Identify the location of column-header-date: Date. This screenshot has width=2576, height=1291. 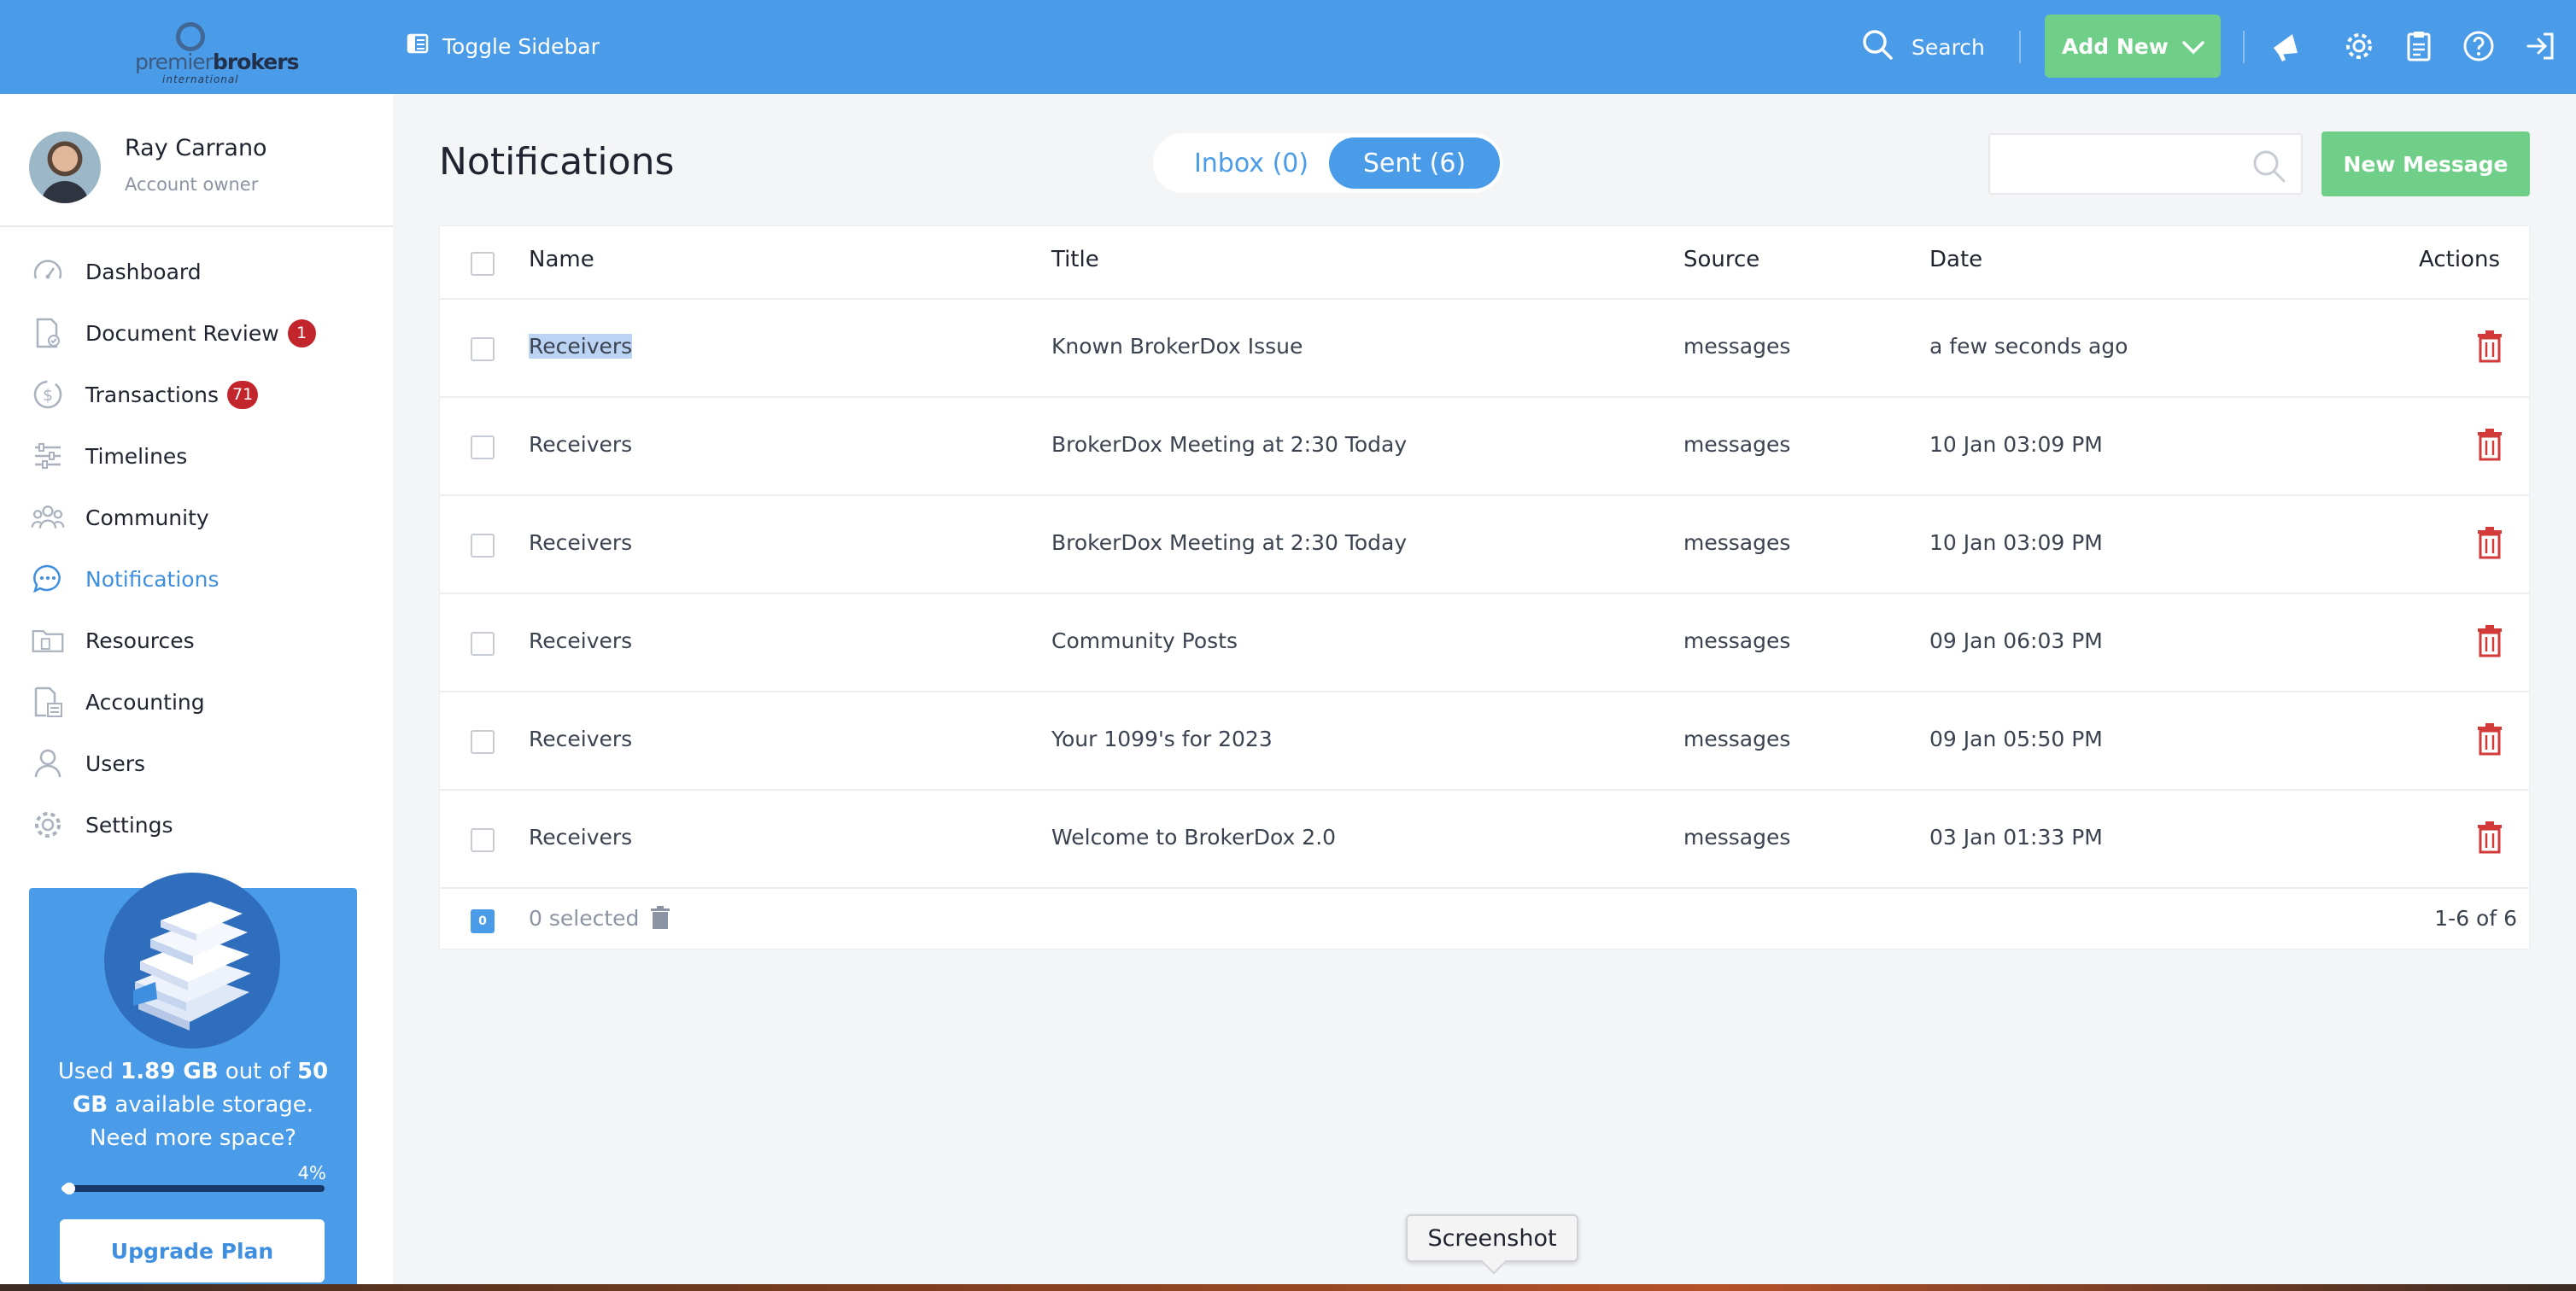
(1955, 259).